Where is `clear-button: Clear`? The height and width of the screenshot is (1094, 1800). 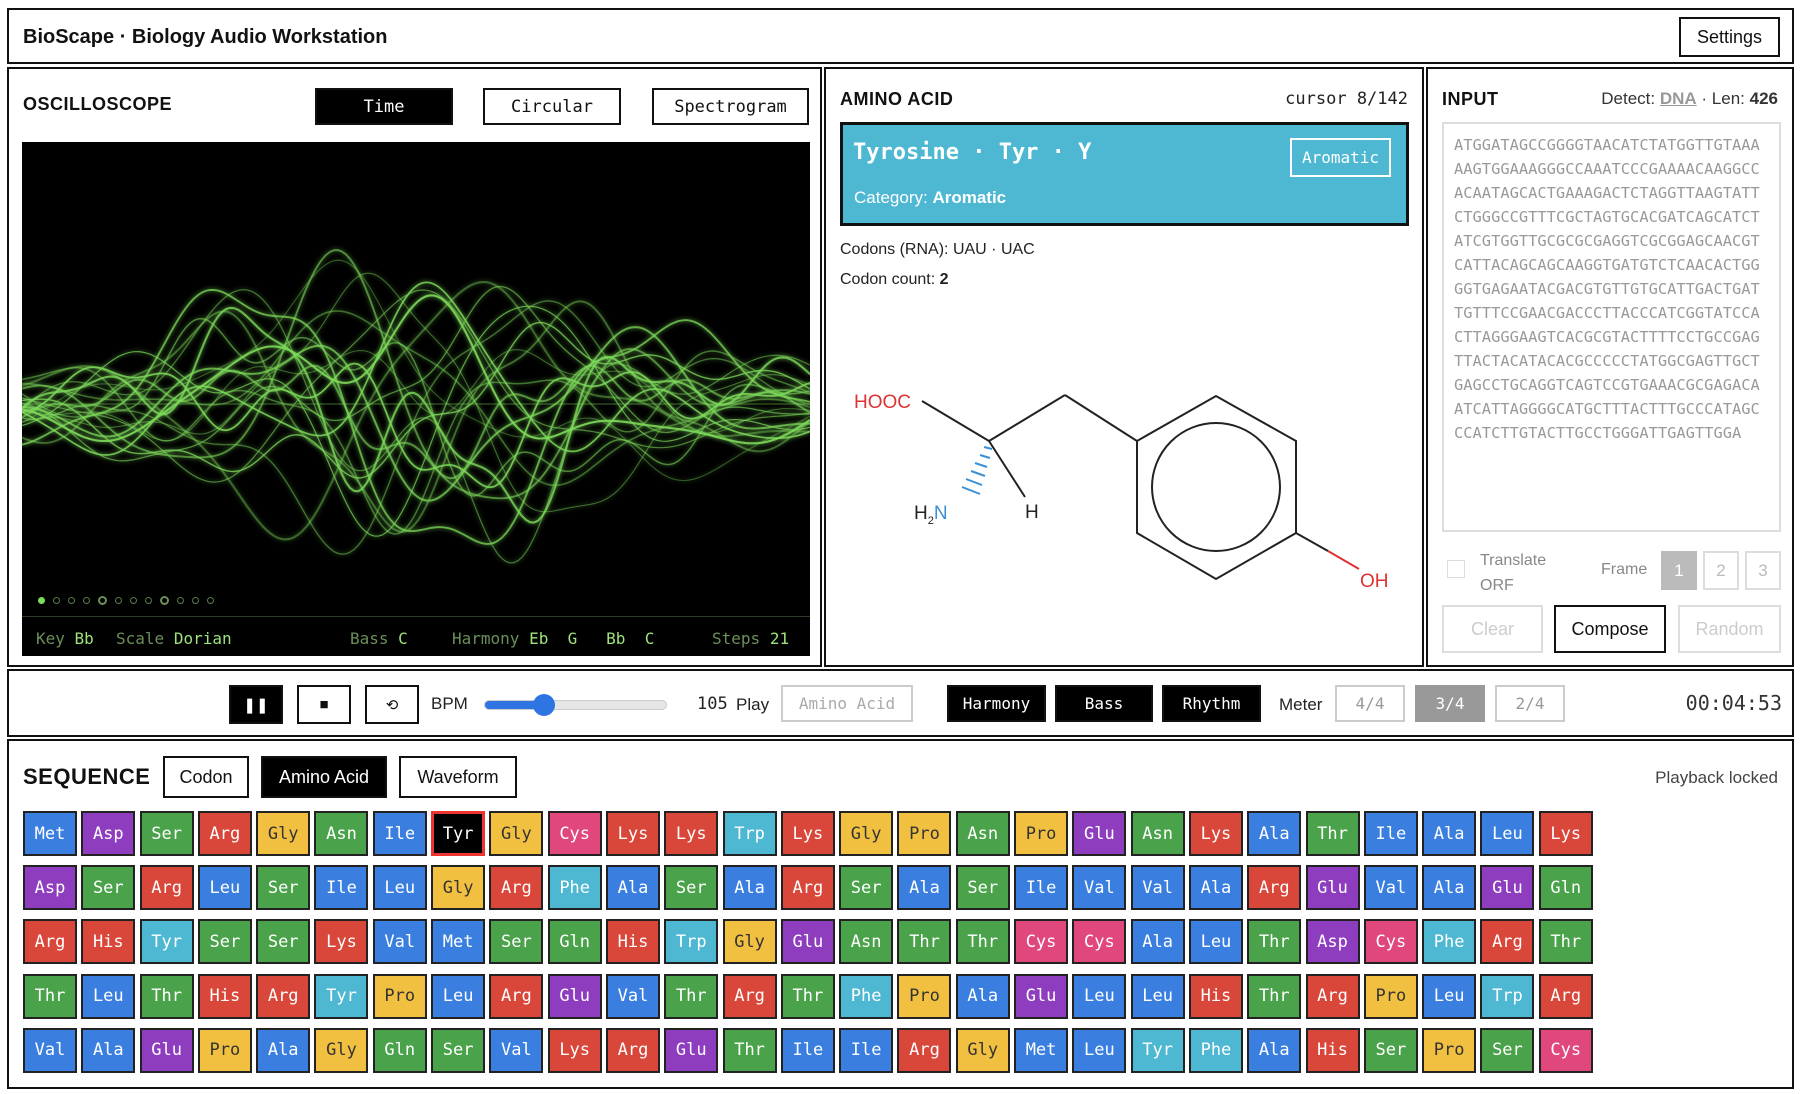
clear-button: Clear is located at coordinates (1492, 629).